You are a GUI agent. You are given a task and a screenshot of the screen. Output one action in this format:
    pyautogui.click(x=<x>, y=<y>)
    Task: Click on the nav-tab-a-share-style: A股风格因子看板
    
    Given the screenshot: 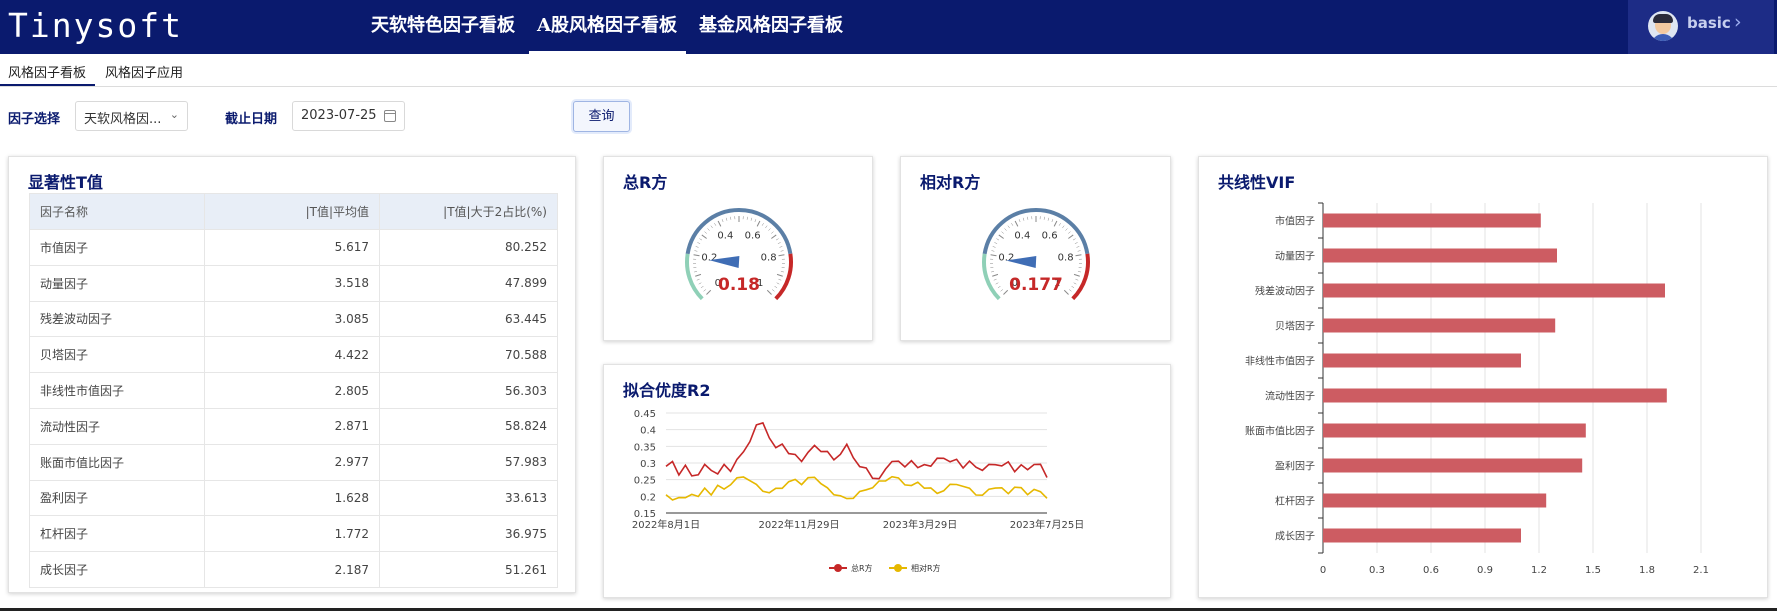 What is the action you would take?
    pyautogui.click(x=607, y=24)
    